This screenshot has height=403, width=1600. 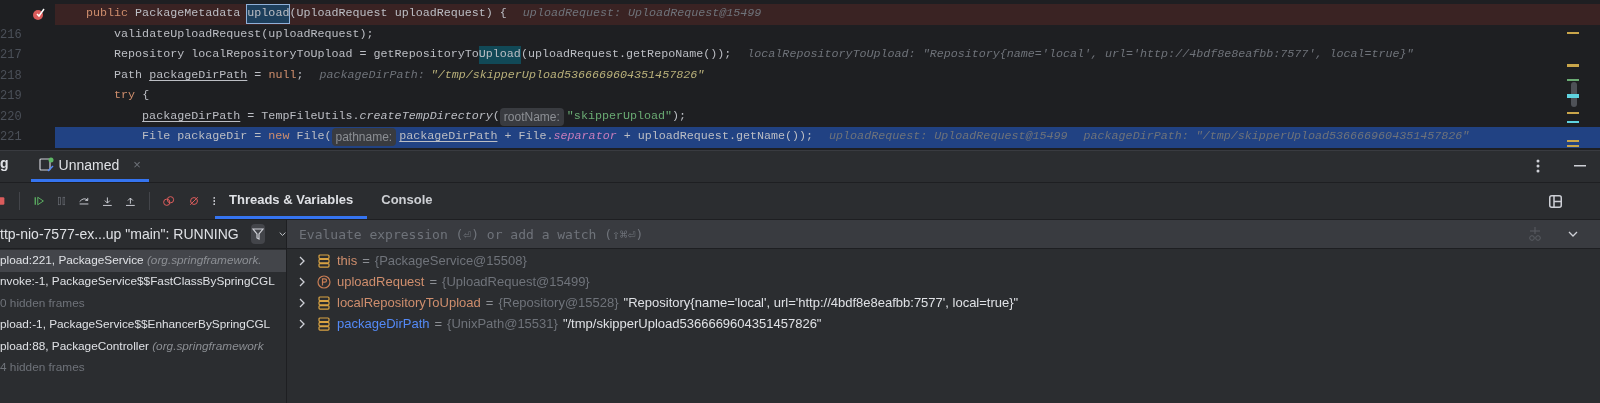 What do you see at coordinates (502, 323) in the screenshot?
I see `variable-type: {UnixPath@15531}` at bounding box center [502, 323].